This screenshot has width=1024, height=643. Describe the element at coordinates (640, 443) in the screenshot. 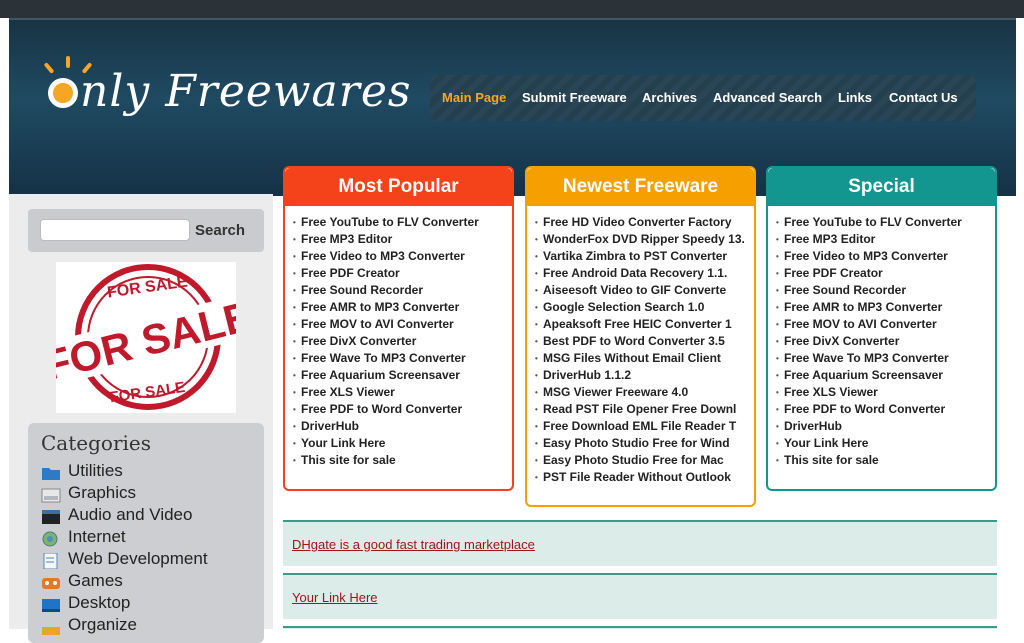

I see `list-item: Easy Photo Studio Free for Wind` at that location.